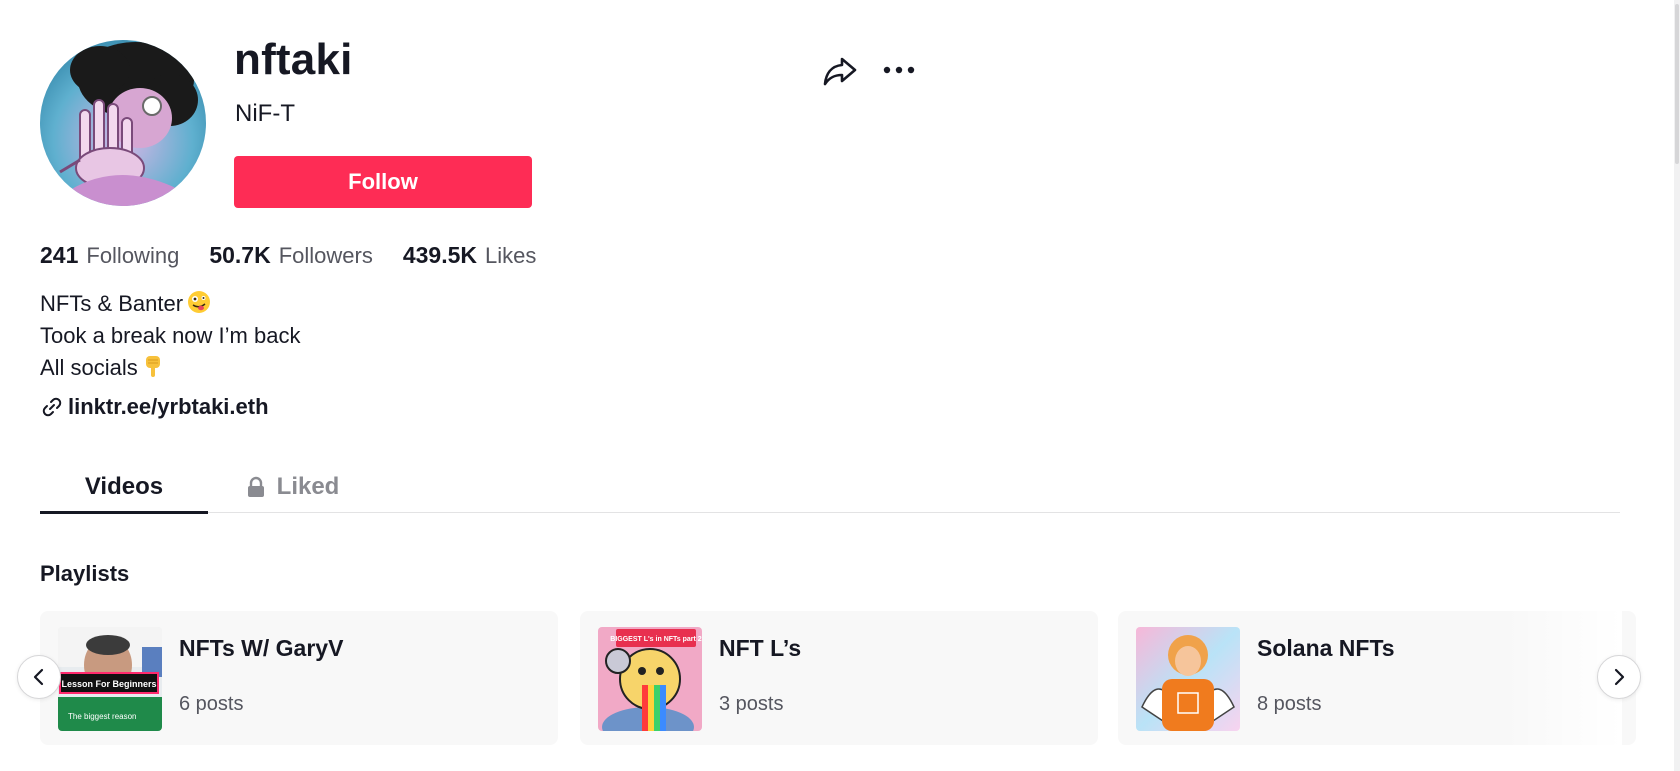 This screenshot has width=1680, height=771. What do you see at coordinates (1326, 648) in the screenshot?
I see `playlist-title: Solana NFTs` at bounding box center [1326, 648].